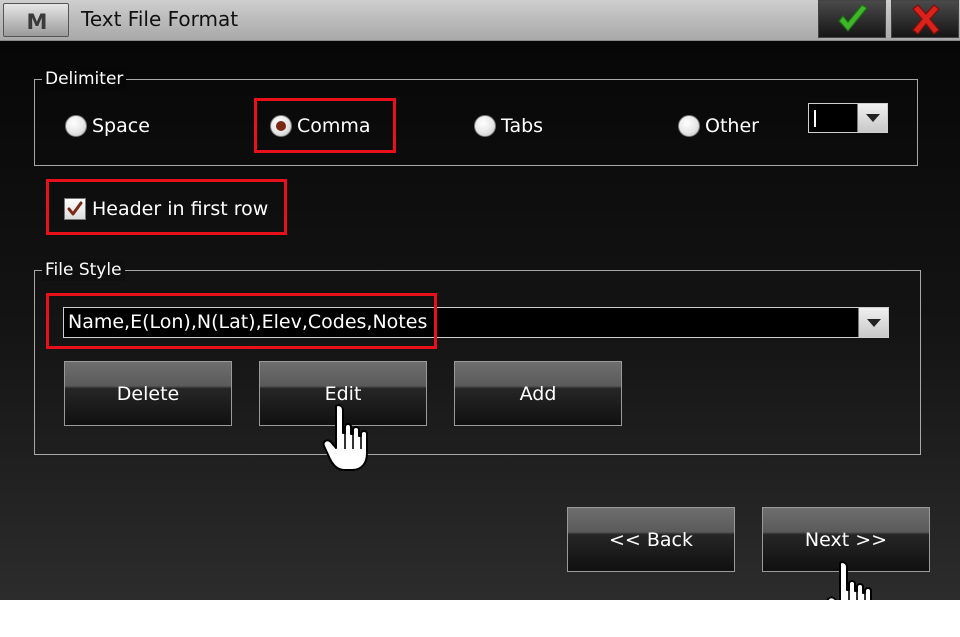 The image size is (960, 637). Describe the element at coordinates (84, 79) in the screenshot. I see `delimiter-legend: Delimiter` at that location.